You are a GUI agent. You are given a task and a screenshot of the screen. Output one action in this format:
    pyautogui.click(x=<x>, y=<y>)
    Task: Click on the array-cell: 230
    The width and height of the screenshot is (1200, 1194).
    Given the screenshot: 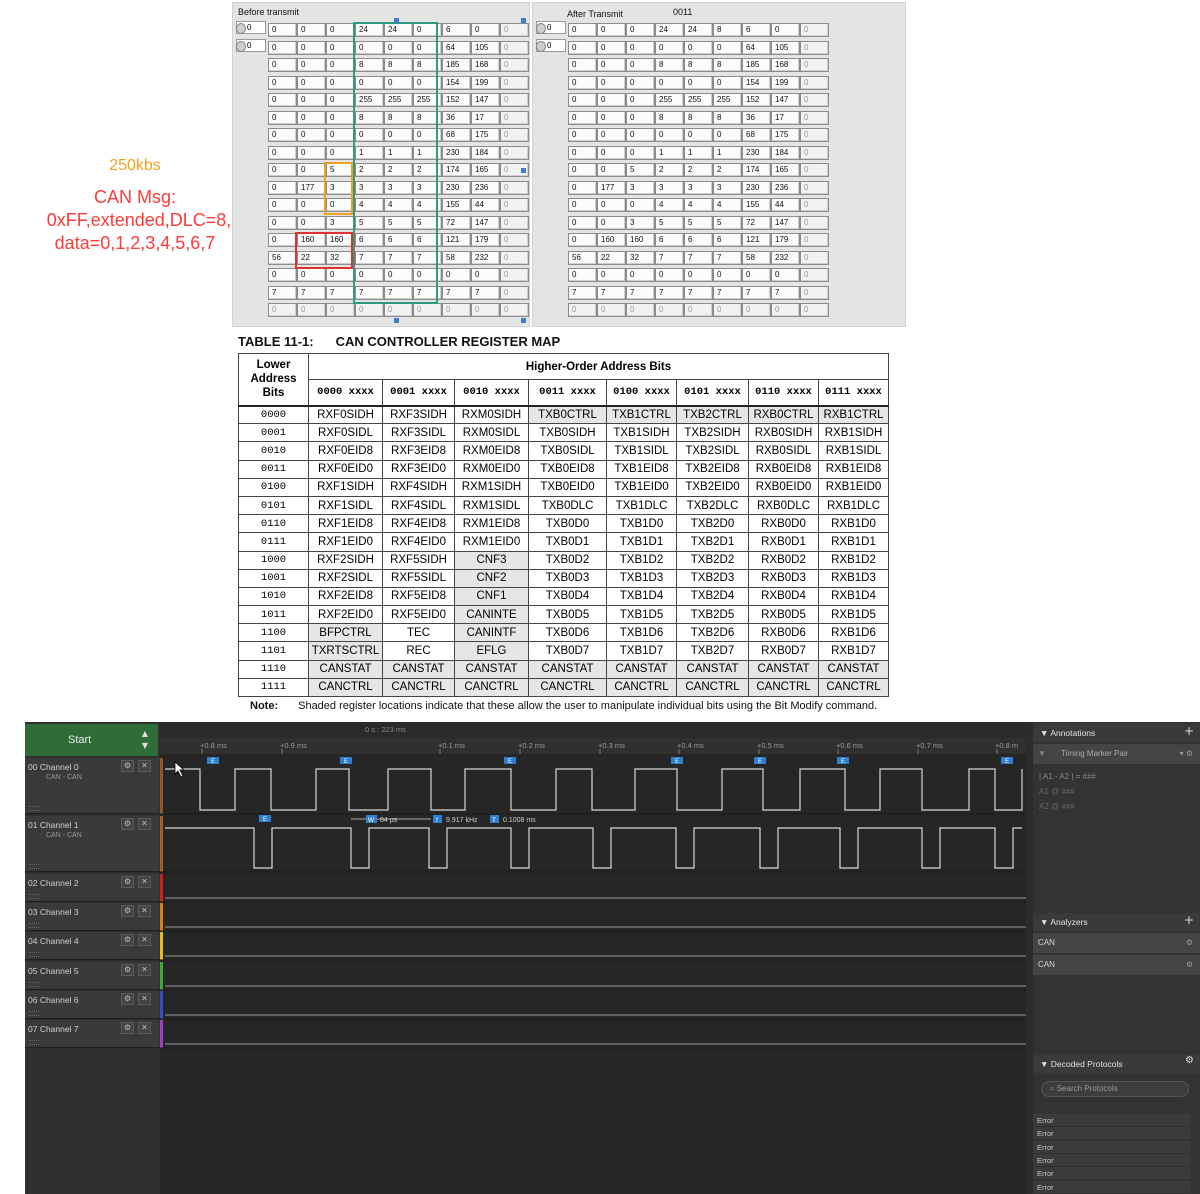 What is the action you would take?
    pyautogui.click(x=456, y=187)
    